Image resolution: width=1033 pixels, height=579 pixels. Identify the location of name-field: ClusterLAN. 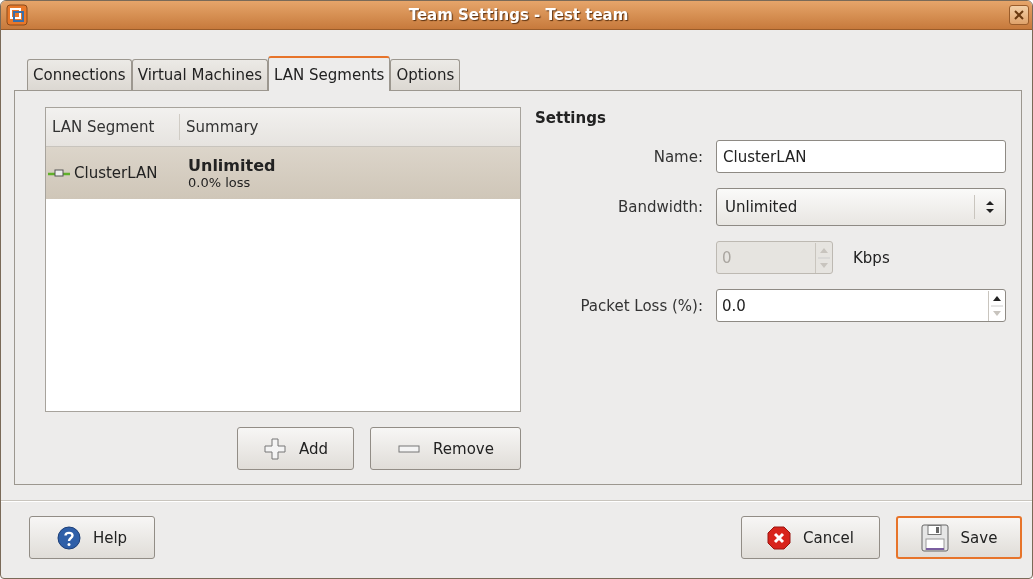
(861, 156).